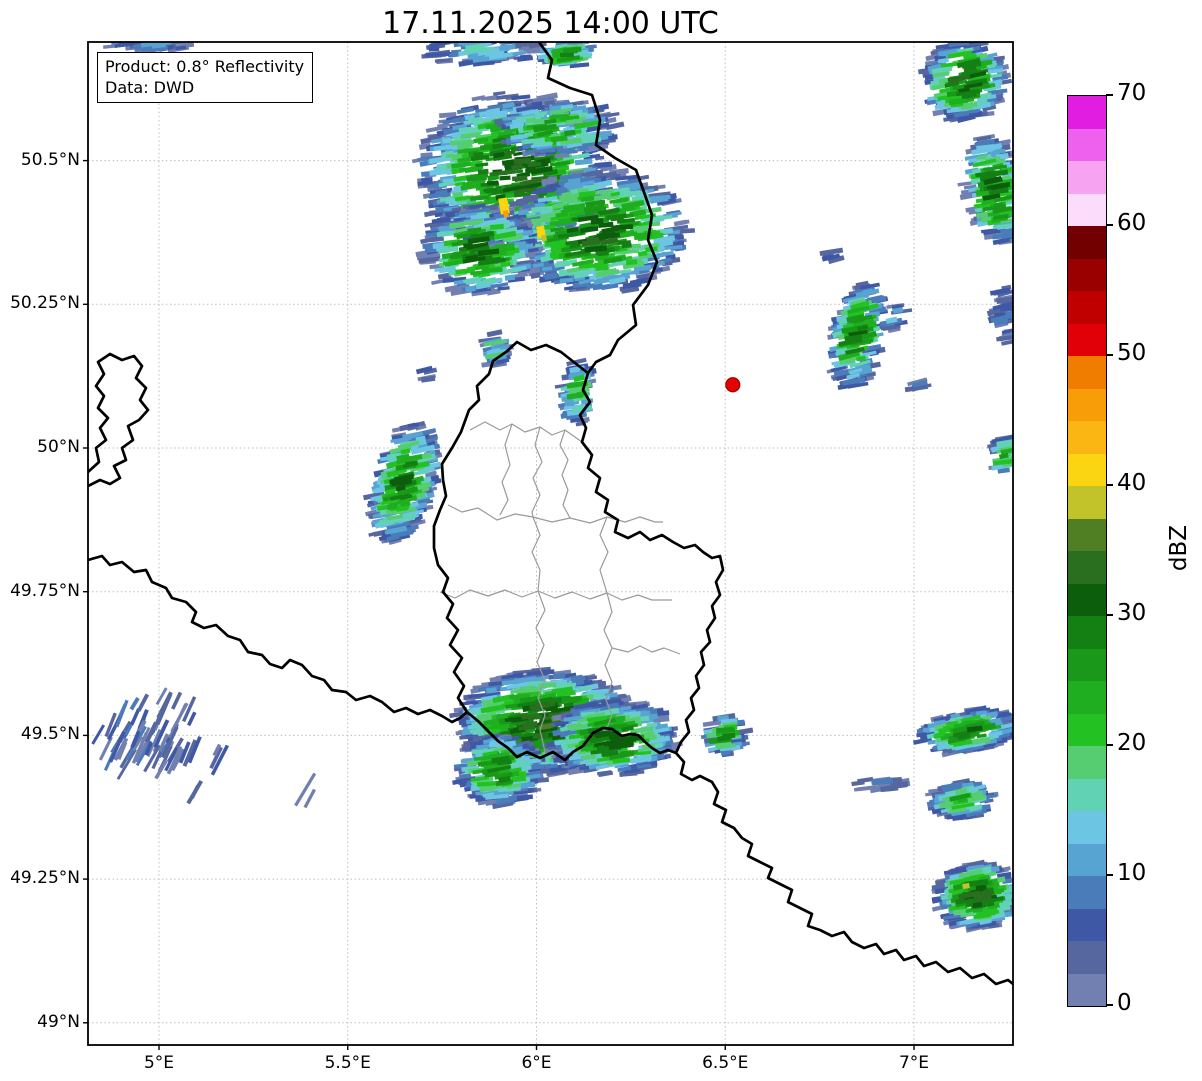 The image size is (1202, 1081). What do you see at coordinates (914, 1063) in the screenshot?
I see `x-tick-label: 7°E` at bounding box center [914, 1063].